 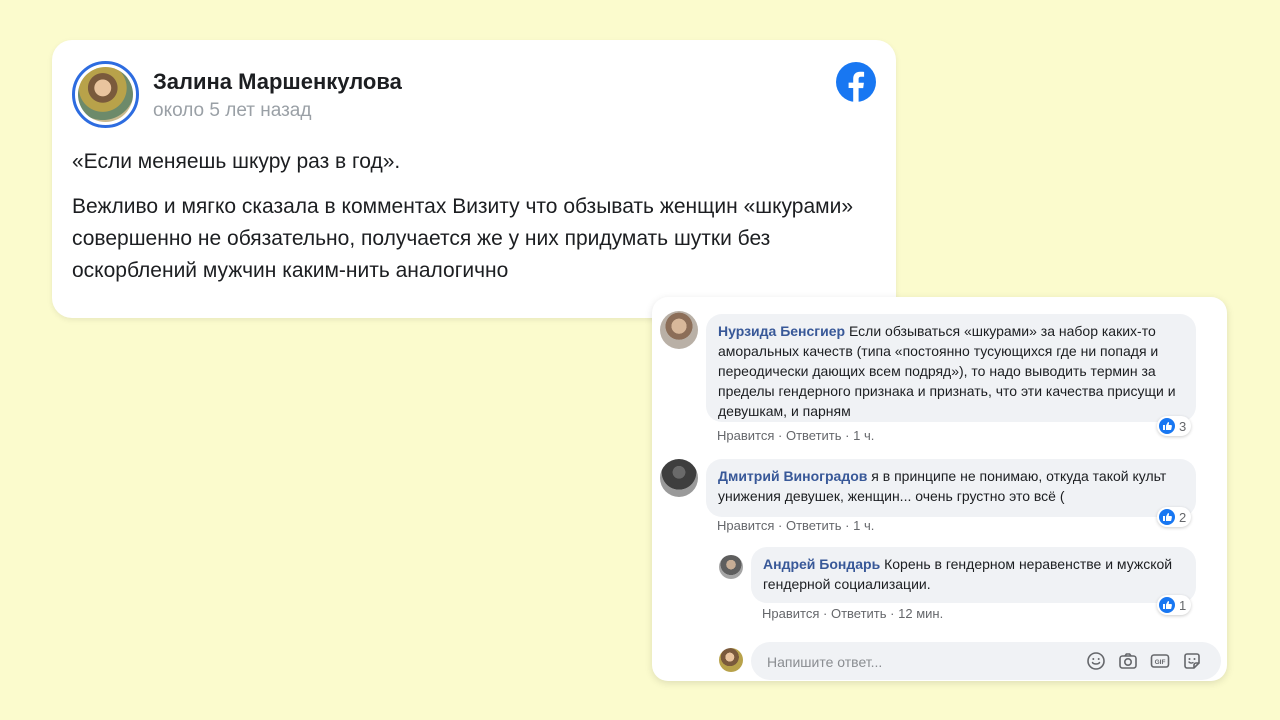 What do you see at coordinates (1096, 661) in the screenshot?
I see `emoji-icon` at bounding box center [1096, 661].